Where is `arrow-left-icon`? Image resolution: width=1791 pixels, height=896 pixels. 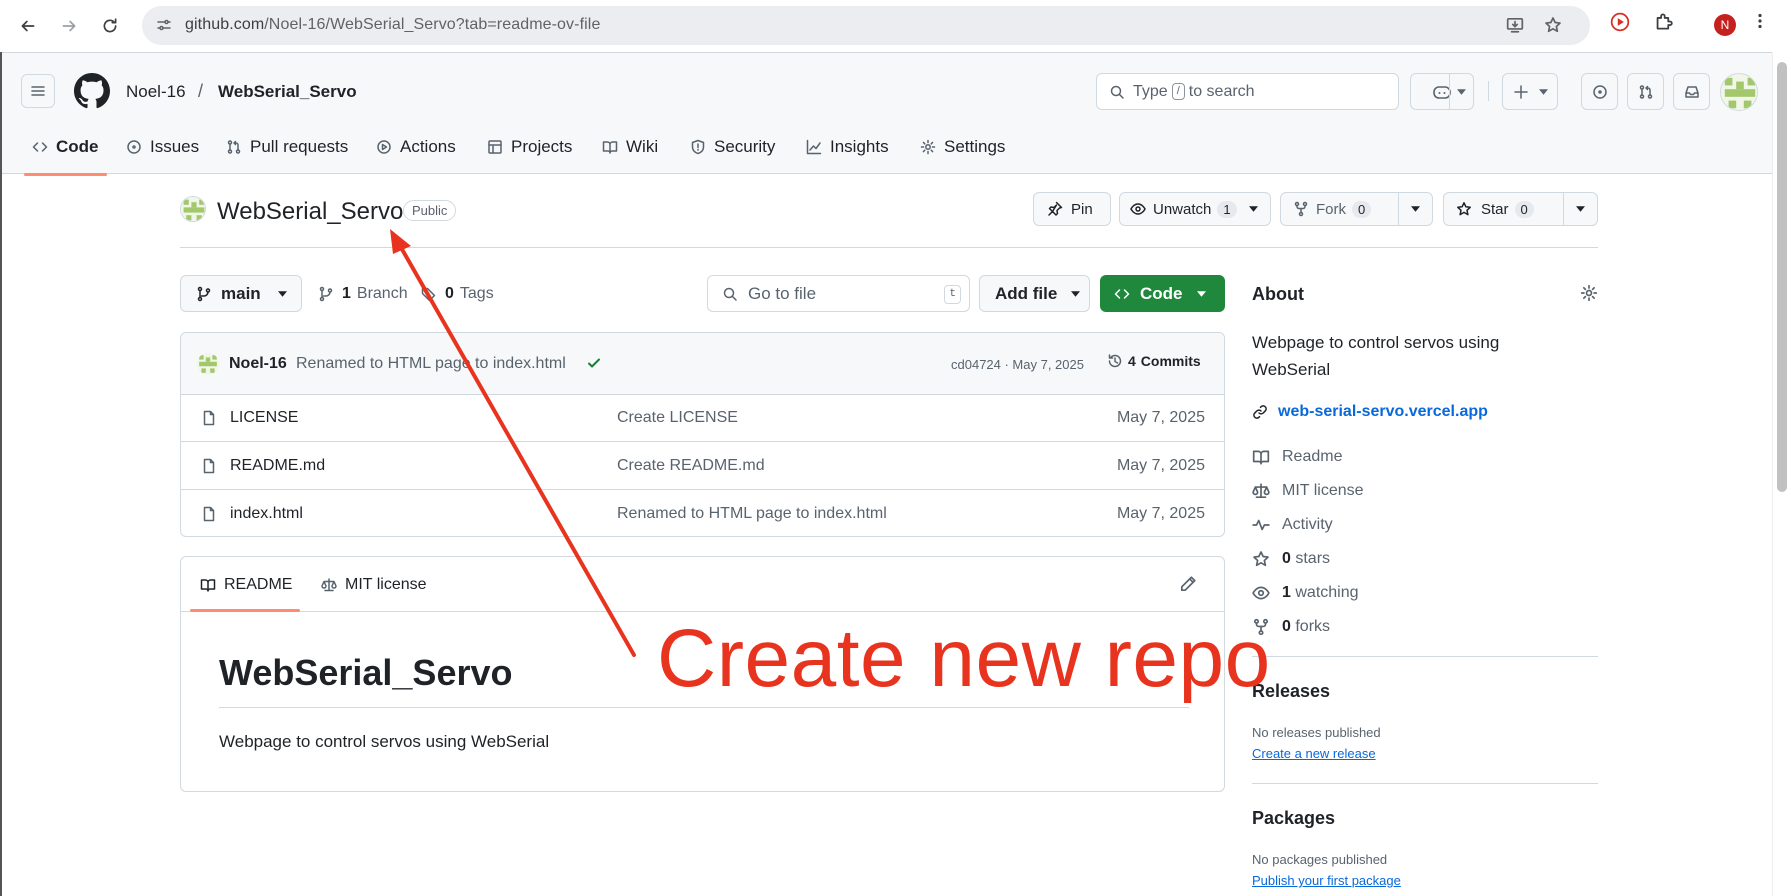
arrow-left-icon is located at coordinates (28, 26).